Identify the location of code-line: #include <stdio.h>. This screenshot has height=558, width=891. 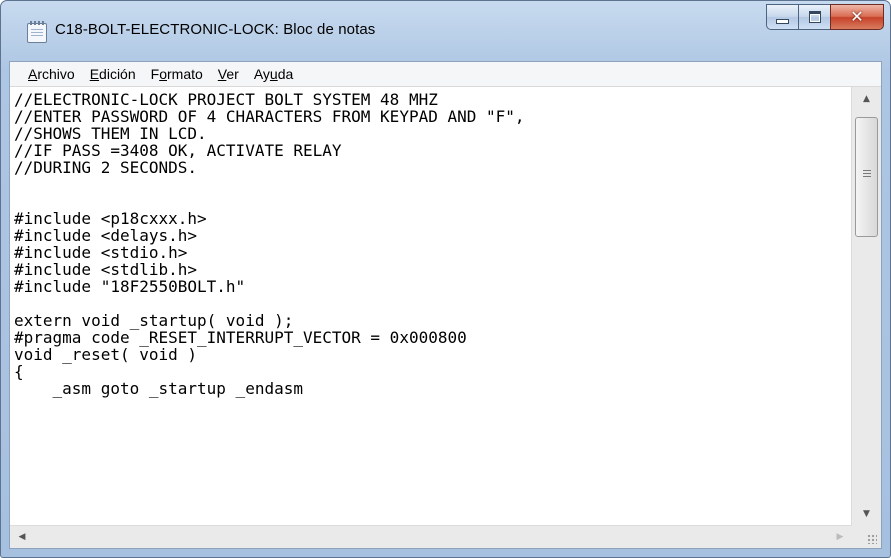
(101, 252).